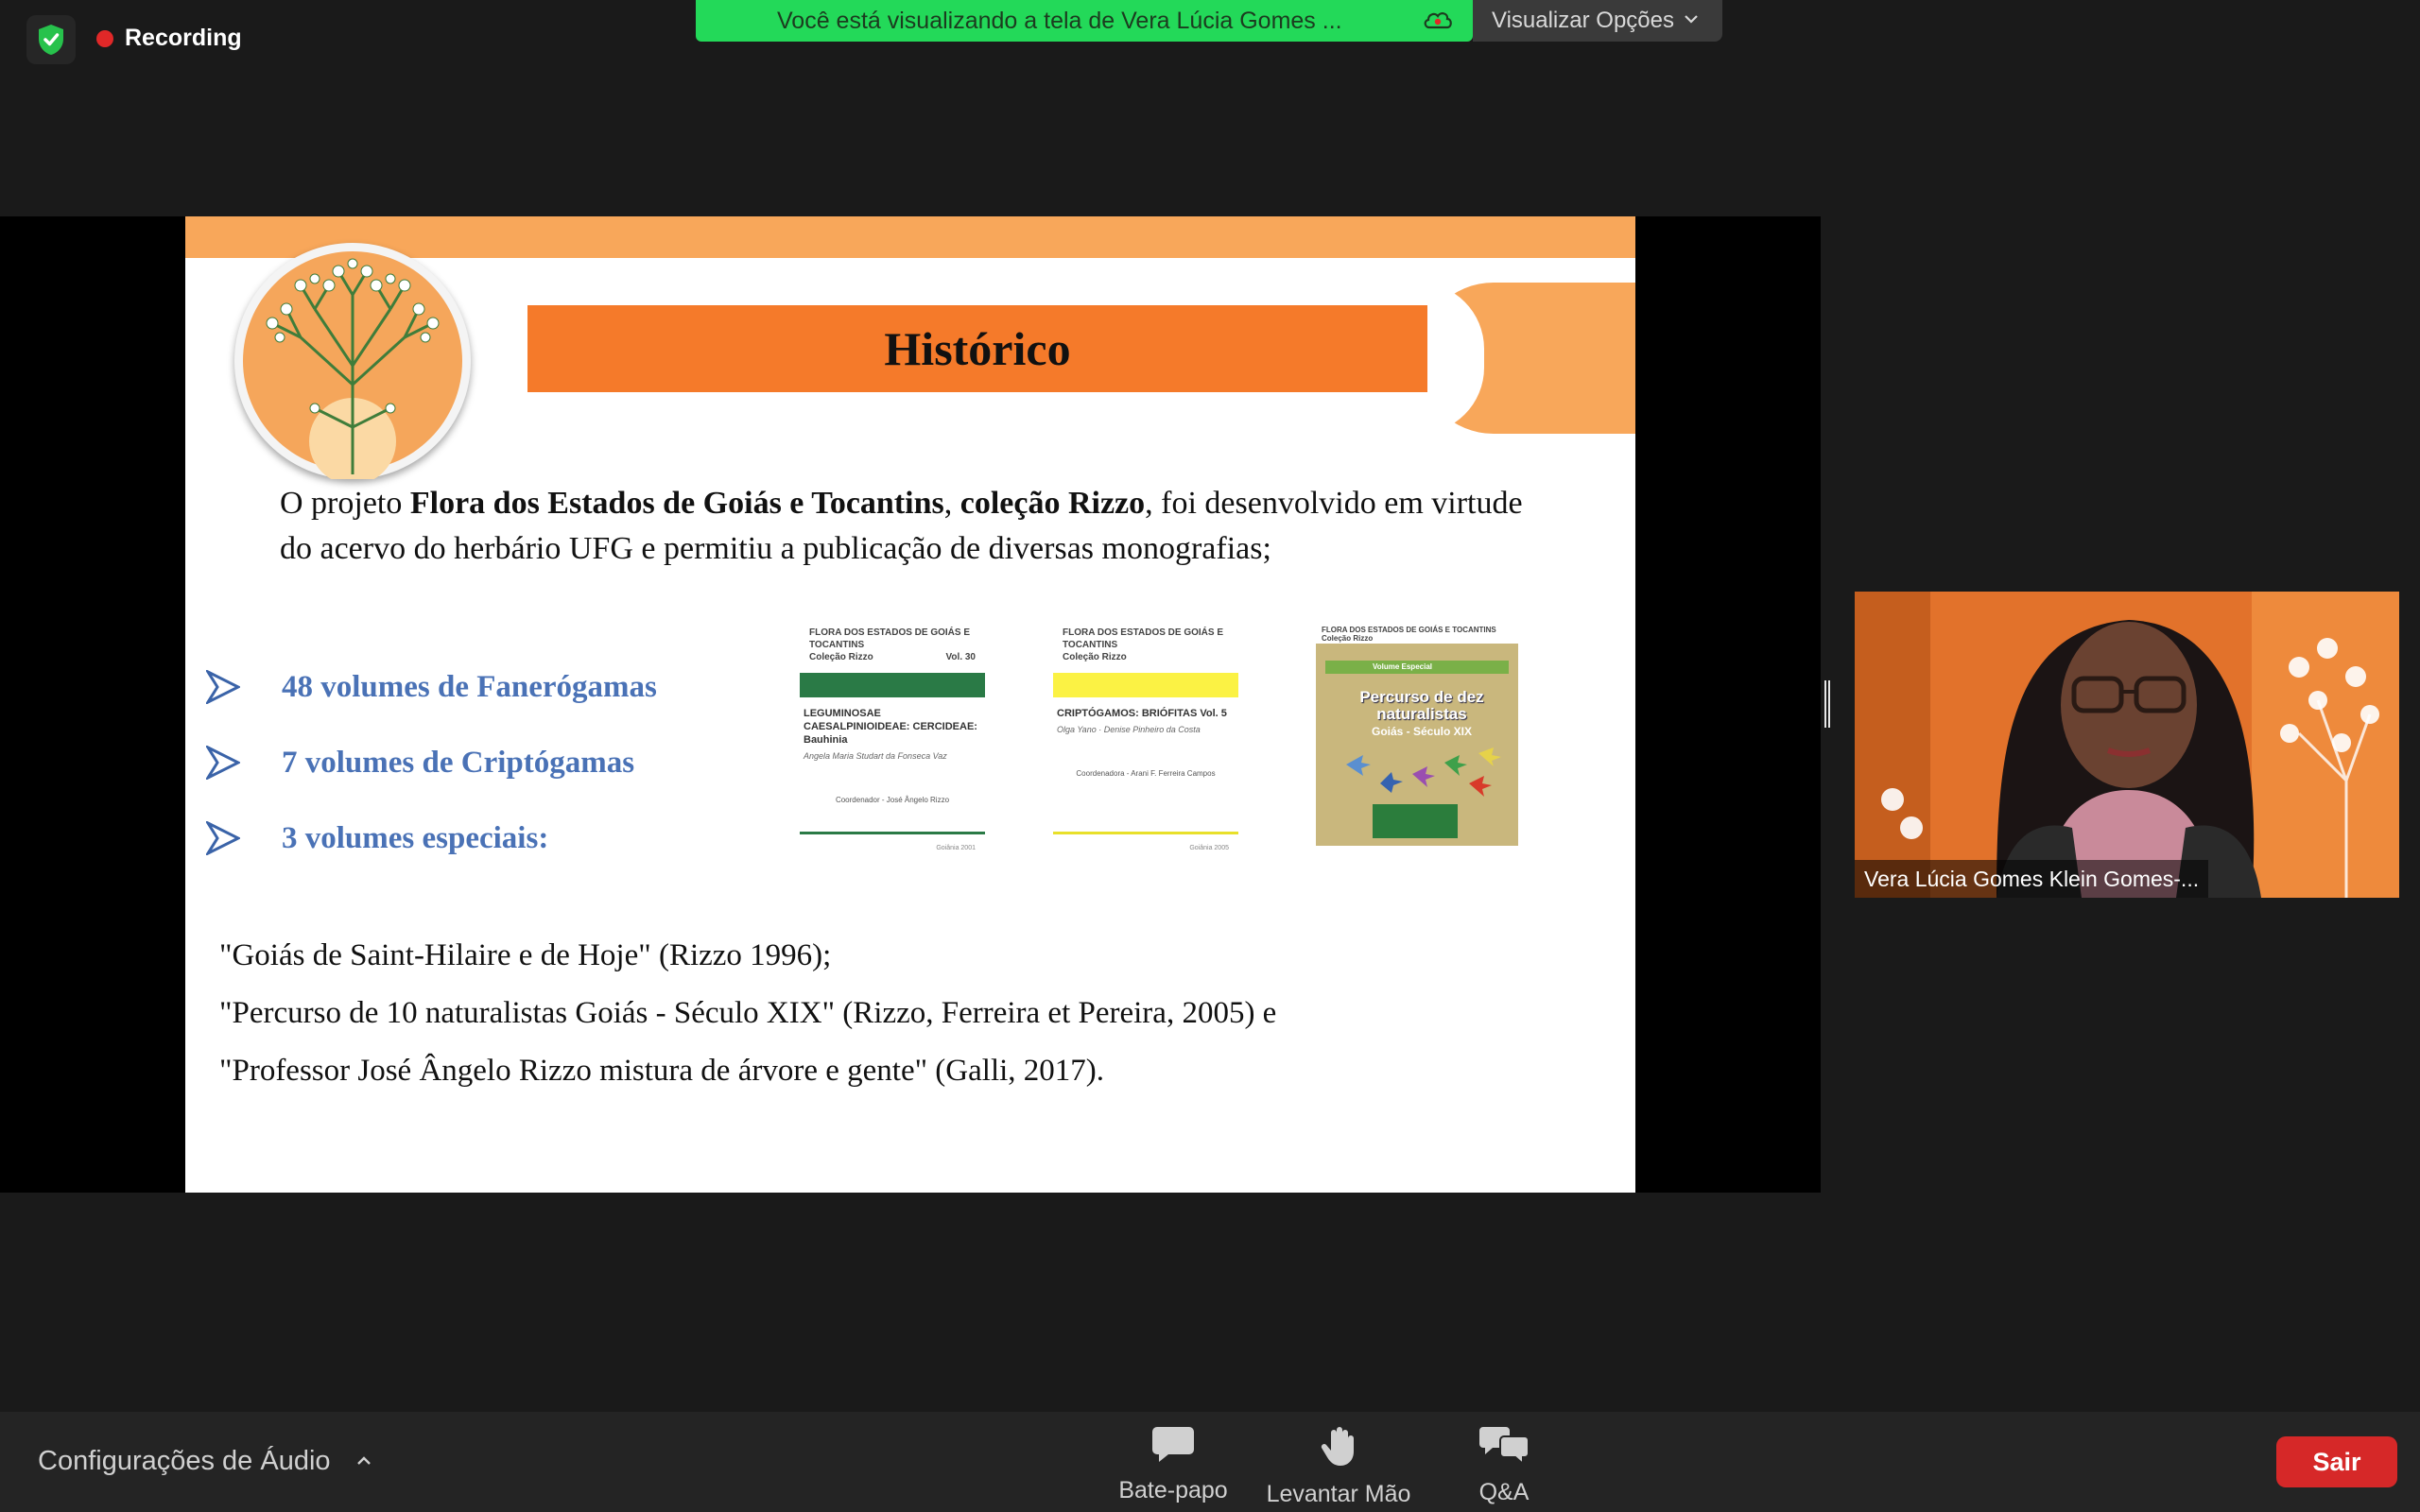  I want to click on chat-bubble-icon, so click(1173, 1446).